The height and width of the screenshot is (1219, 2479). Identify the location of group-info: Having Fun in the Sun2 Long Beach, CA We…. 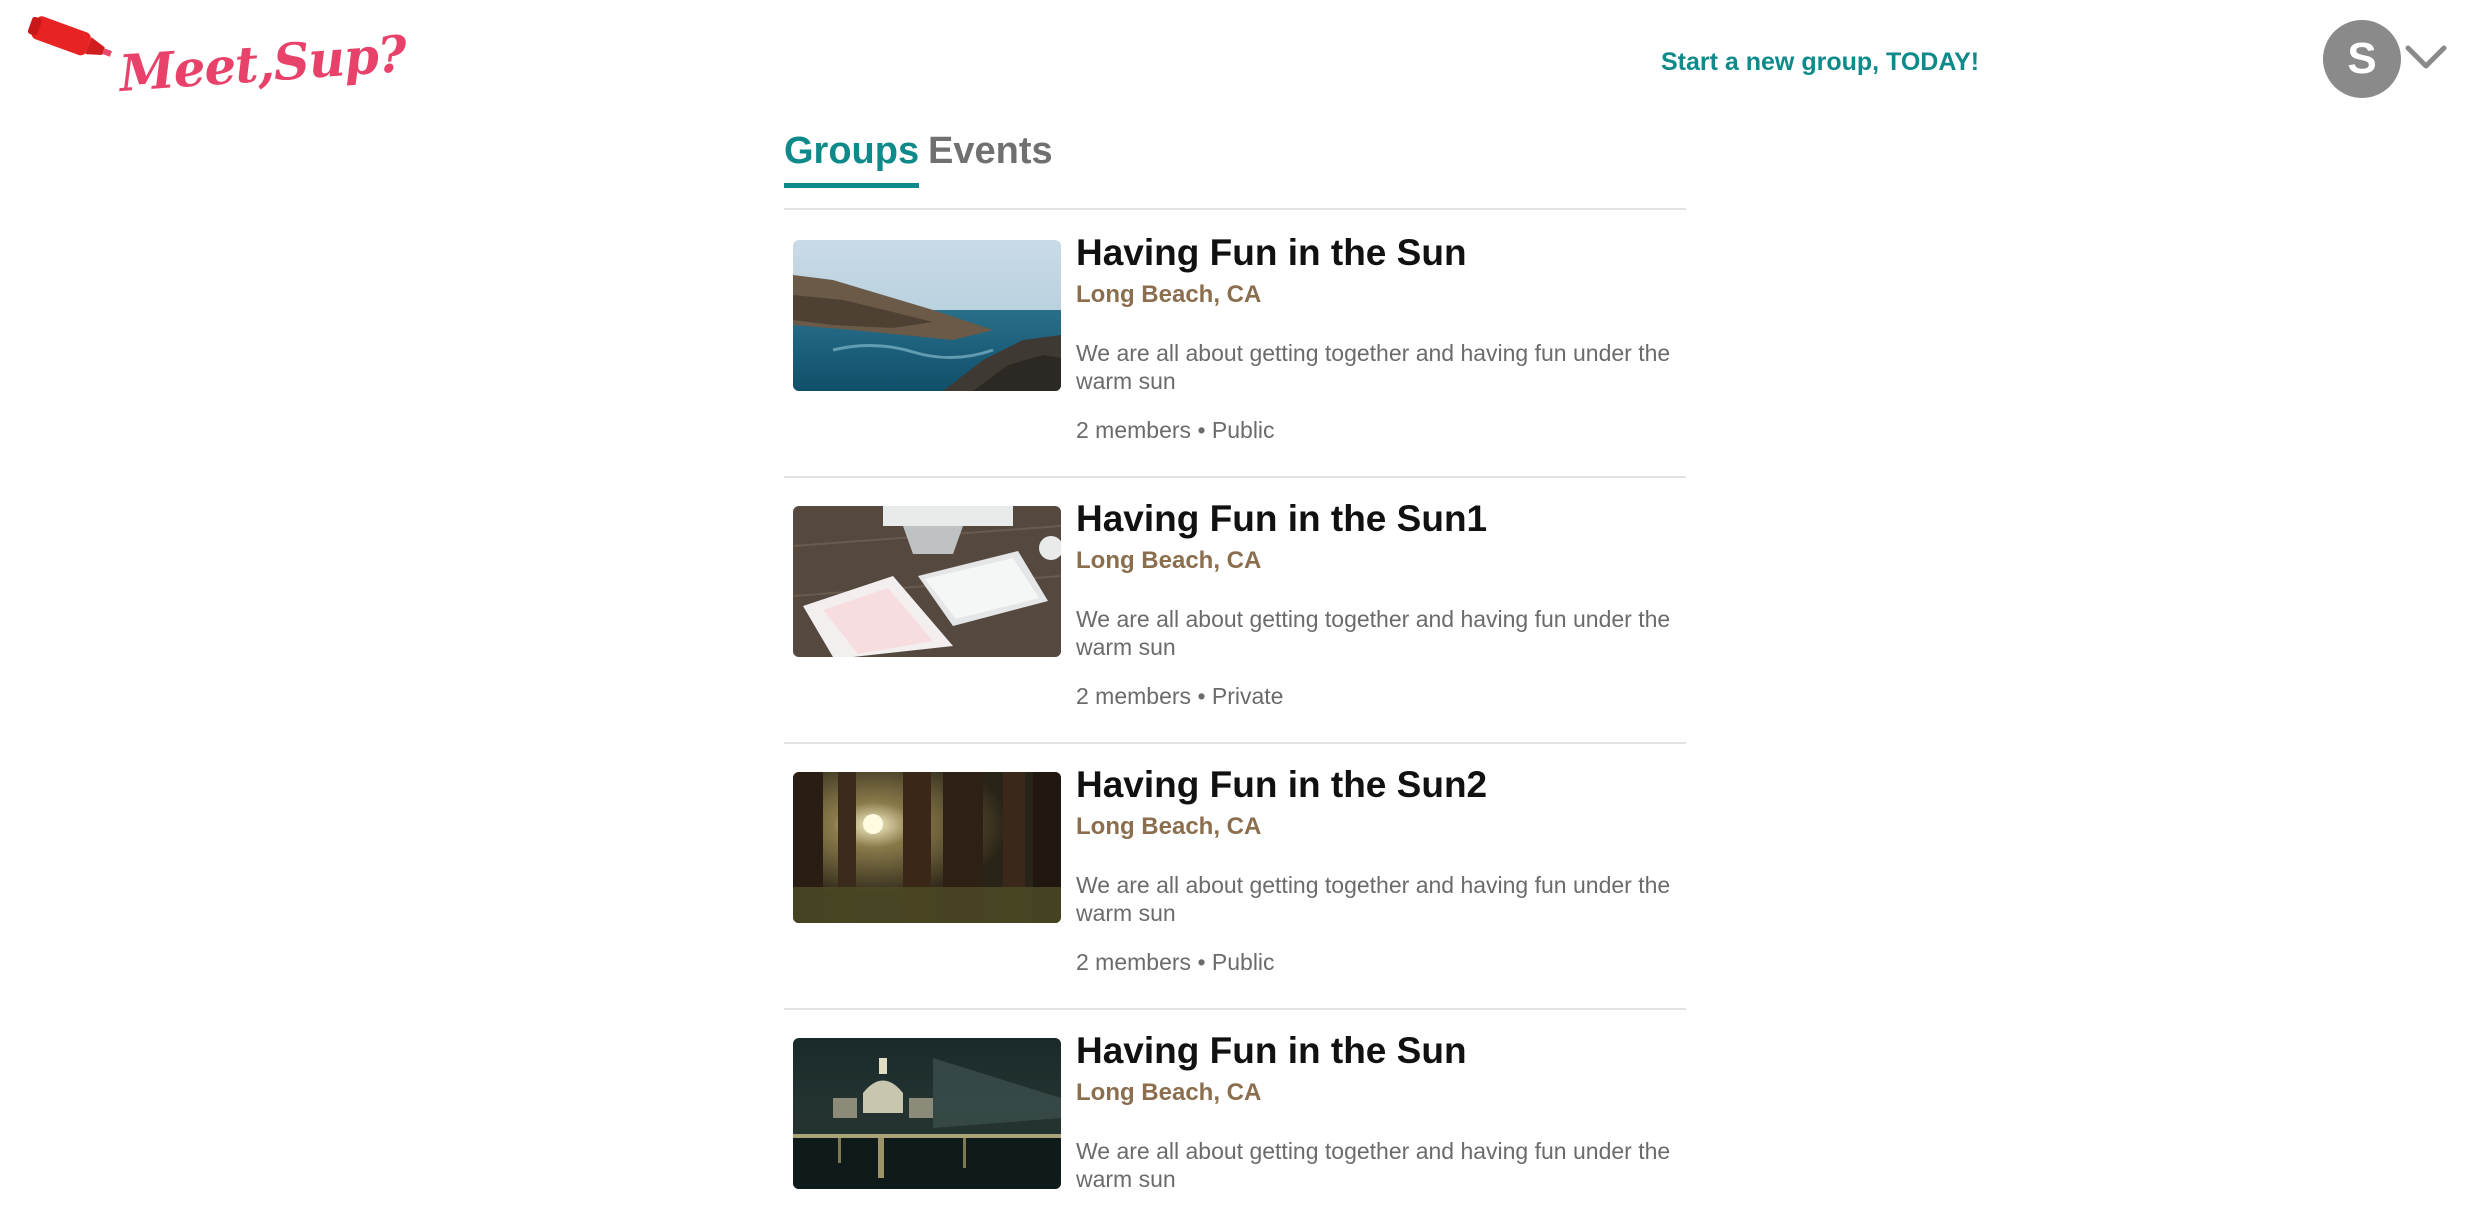
(1381, 870).